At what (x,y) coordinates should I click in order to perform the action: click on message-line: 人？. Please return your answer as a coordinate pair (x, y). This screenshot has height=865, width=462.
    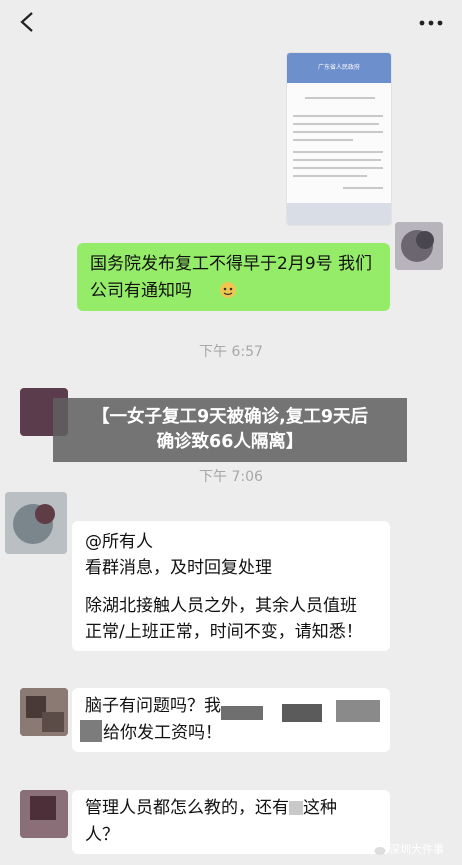
    Looking at the image, I should click on (102, 835).